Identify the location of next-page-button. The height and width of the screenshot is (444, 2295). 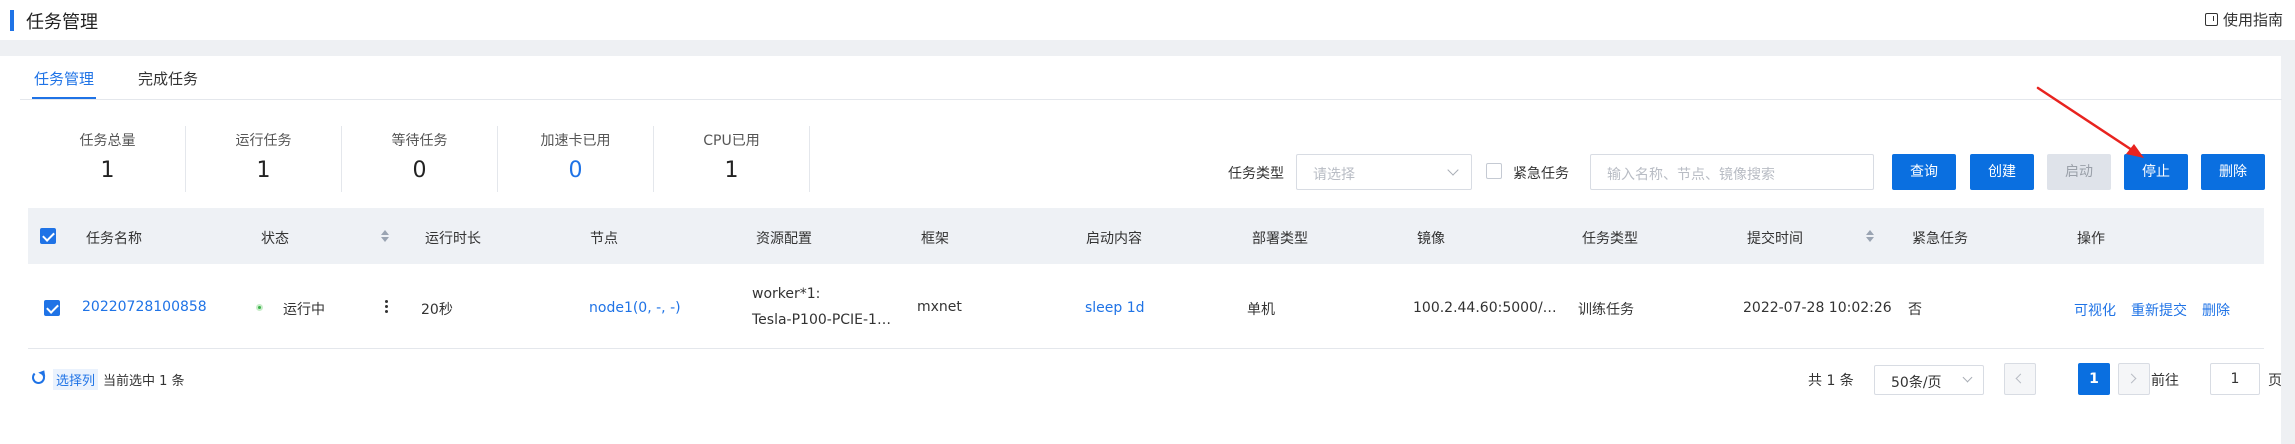
(2134, 379).